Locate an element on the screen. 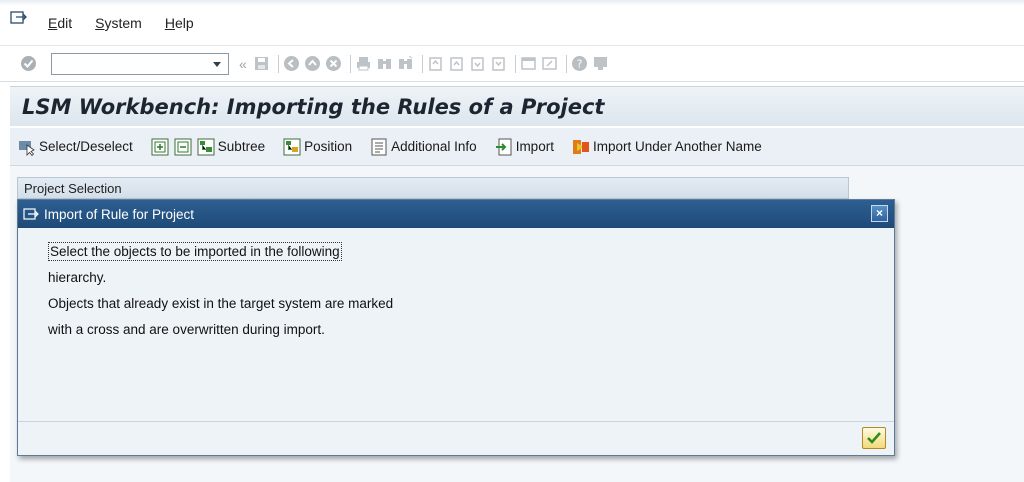 This screenshot has height=482, width=1024. info-list-icon is located at coordinates (379, 146).